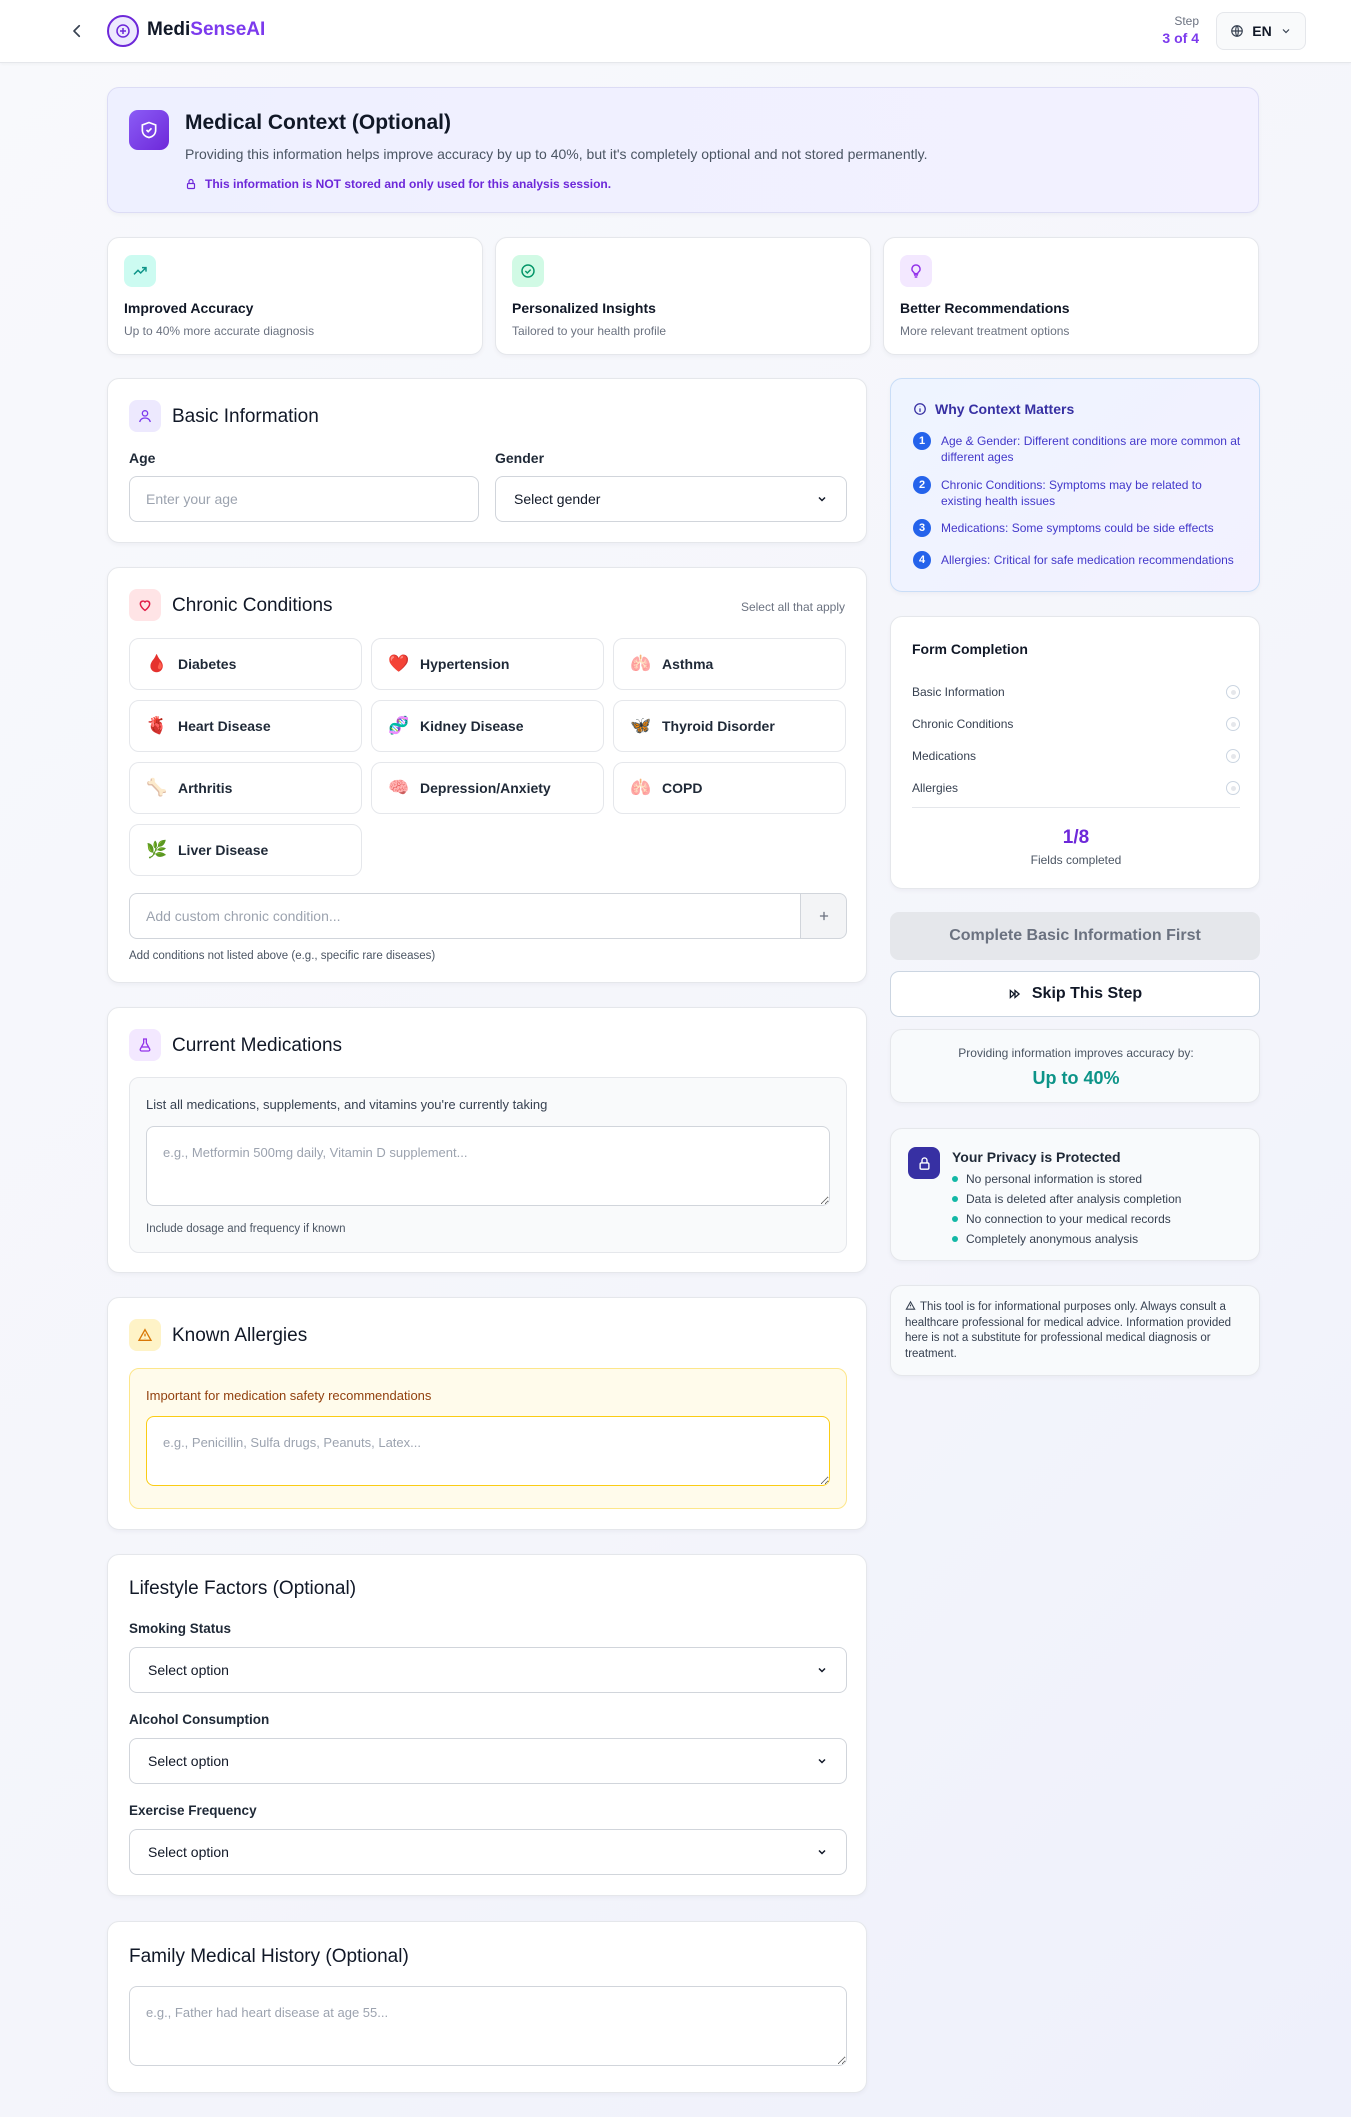 This screenshot has width=1351, height=2117. What do you see at coordinates (245, 416) in the screenshot?
I see `section-title: Basic Information` at bounding box center [245, 416].